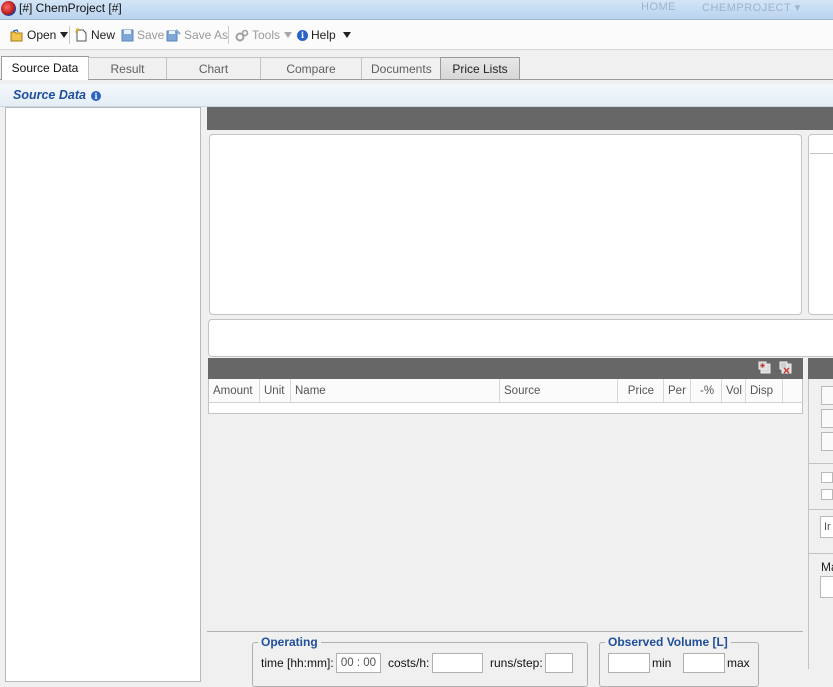 This screenshot has width=833, height=687. What do you see at coordinates (505, 408) in the screenshot?
I see `ingredients-table-body` at bounding box center [505, 408].